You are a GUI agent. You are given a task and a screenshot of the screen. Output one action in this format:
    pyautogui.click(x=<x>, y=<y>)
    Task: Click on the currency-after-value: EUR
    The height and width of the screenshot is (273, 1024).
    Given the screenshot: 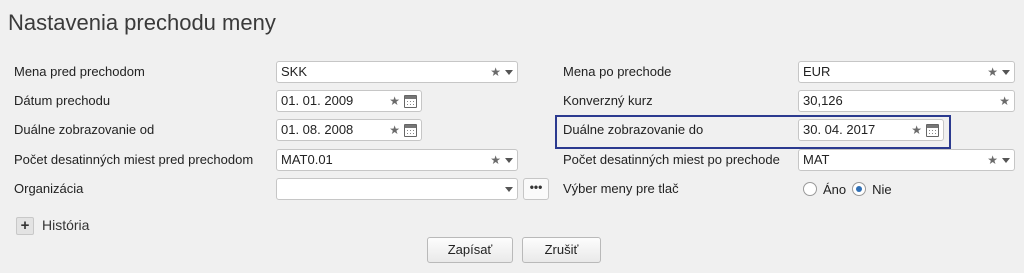 What is the action you would take?
    pyautogui.click(x=817, y=71)
    